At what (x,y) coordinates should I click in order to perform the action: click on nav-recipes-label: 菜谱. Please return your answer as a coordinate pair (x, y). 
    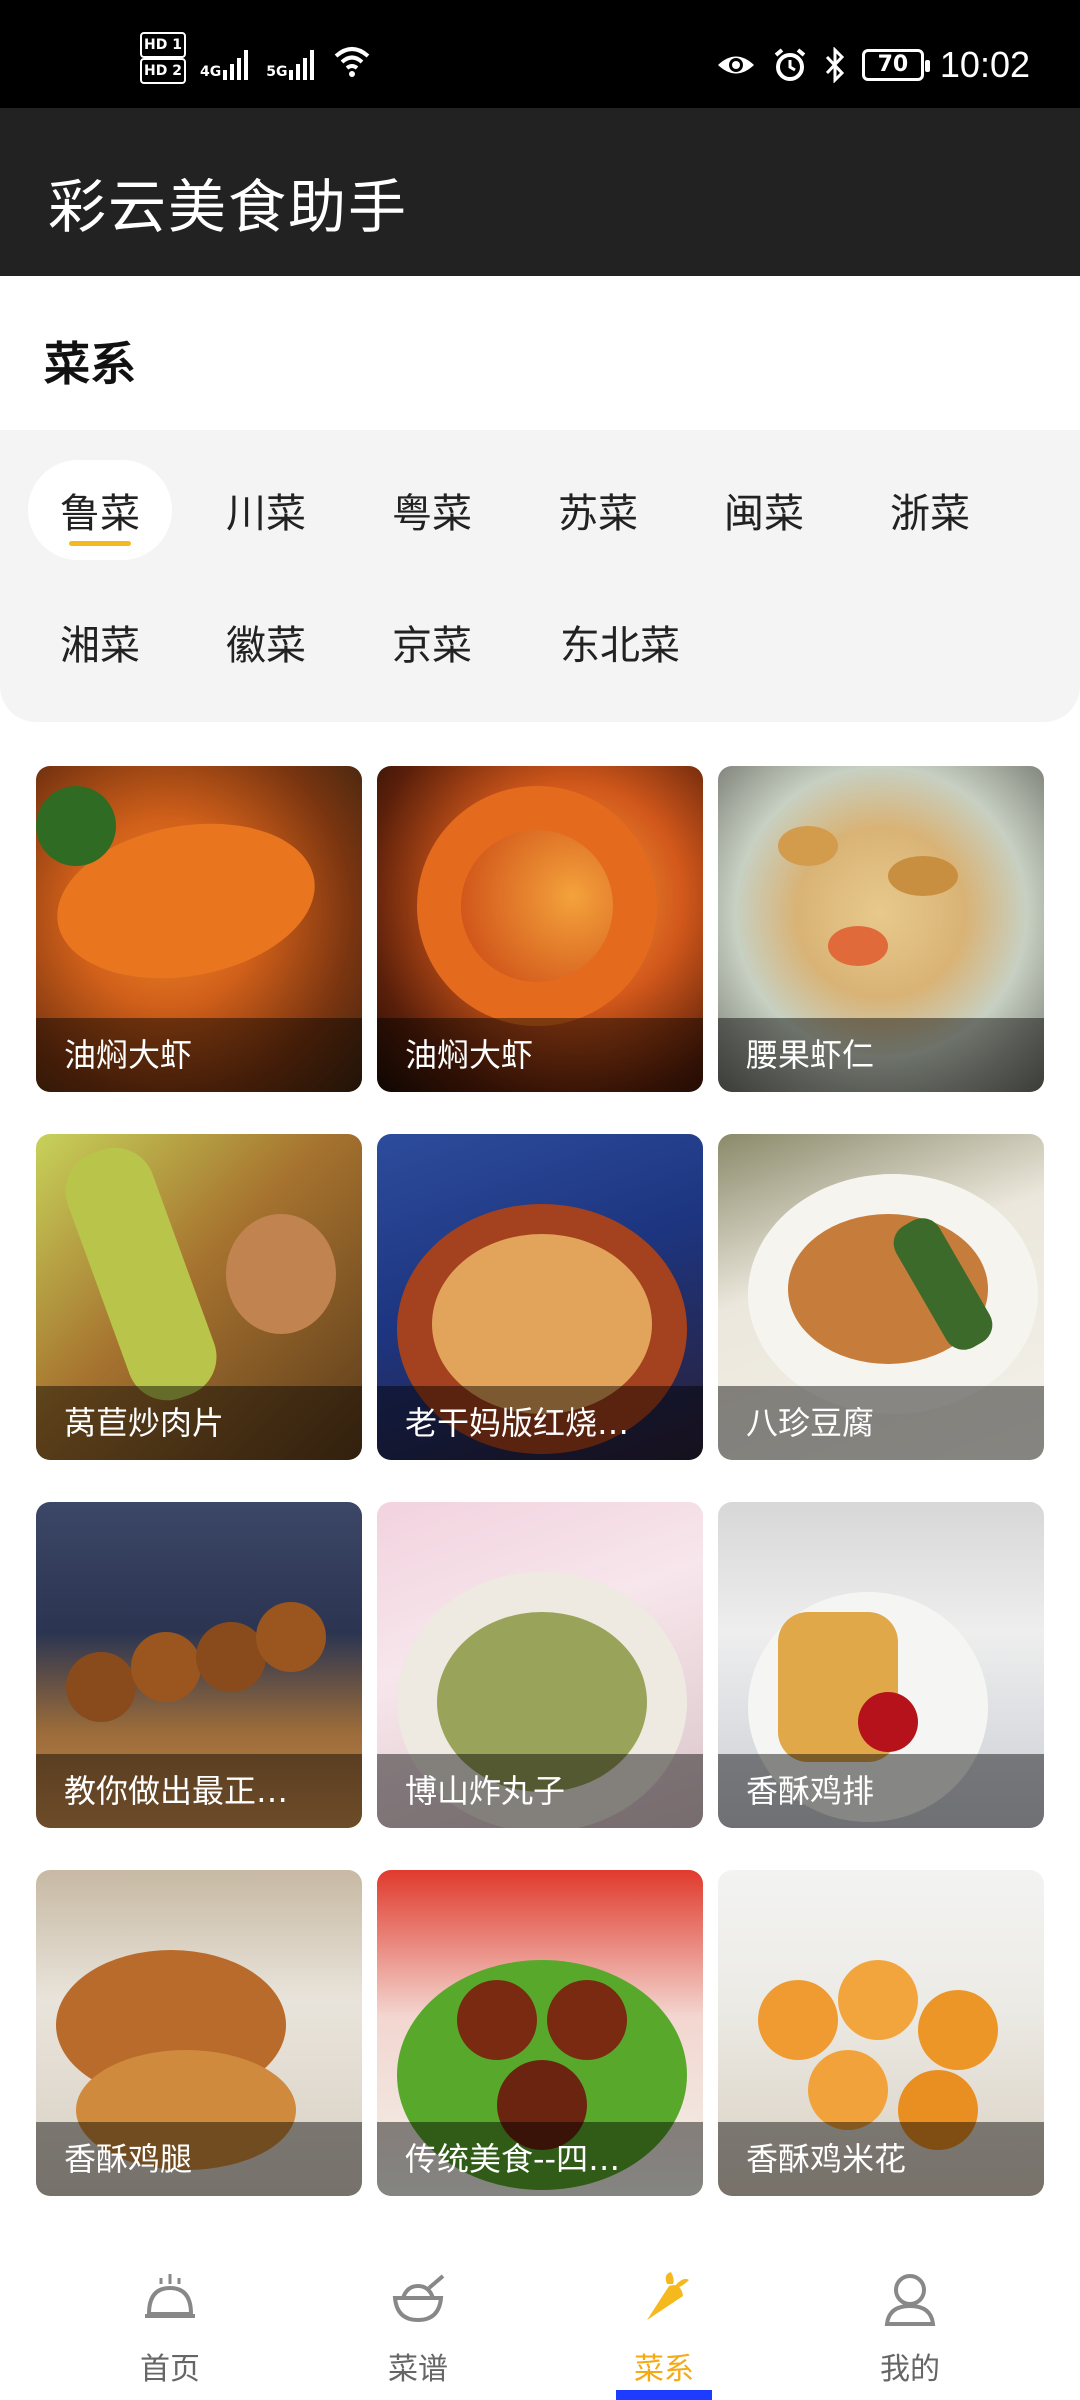
    Looking at the image, I should click on (418, 2369).